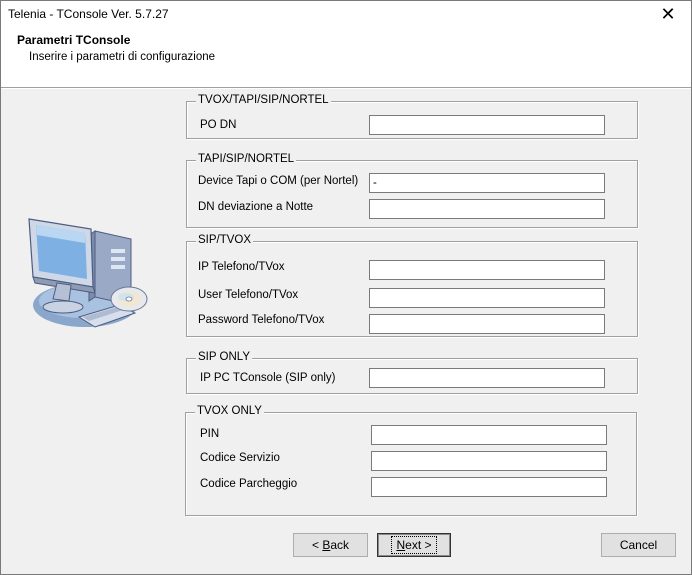 The image size is (692, 575). Describe the element at coordinates (418, 545) in the screenshot. I see `next-rest: ext >` at that location.